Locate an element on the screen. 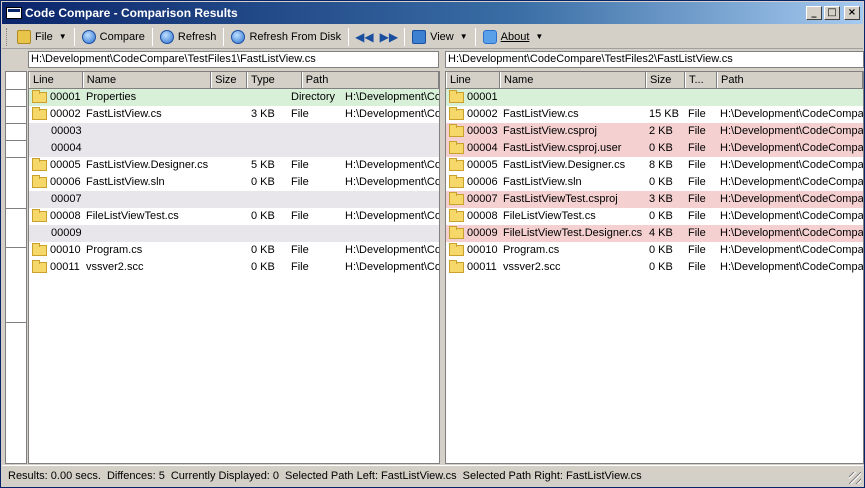 Image resolution: width=865 pixels, height=488 pixels. cell-line: 00002 is located at coordinates (56, 114).